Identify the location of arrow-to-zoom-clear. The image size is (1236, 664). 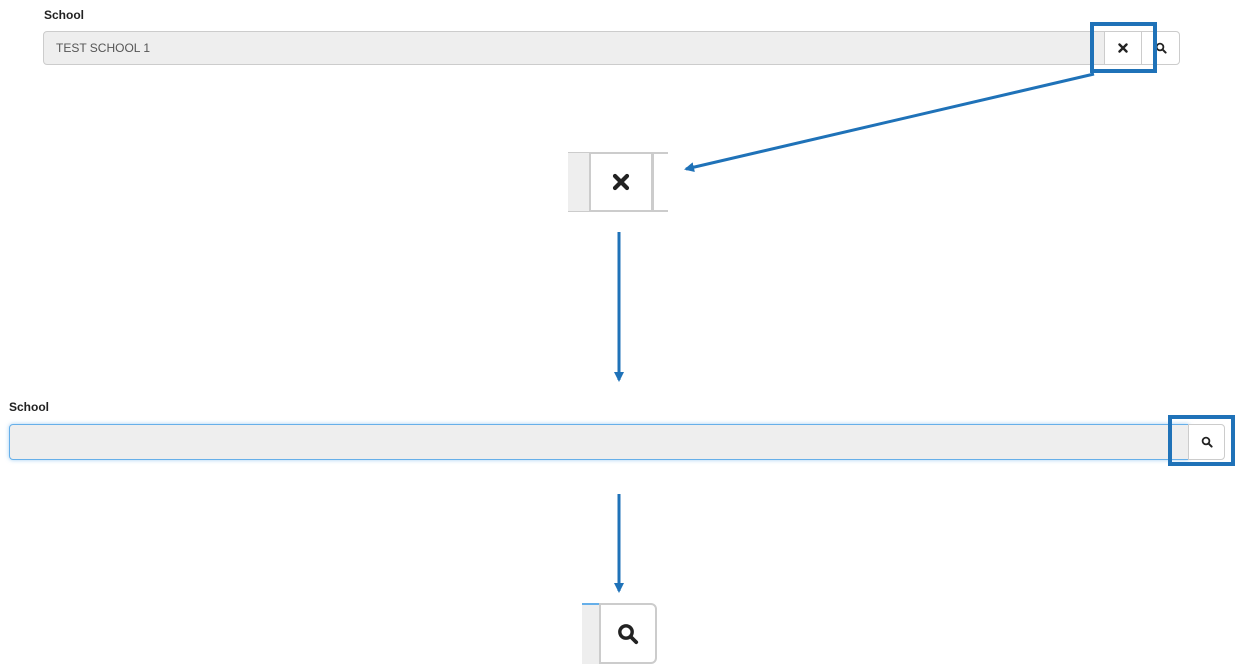
(889, 122).